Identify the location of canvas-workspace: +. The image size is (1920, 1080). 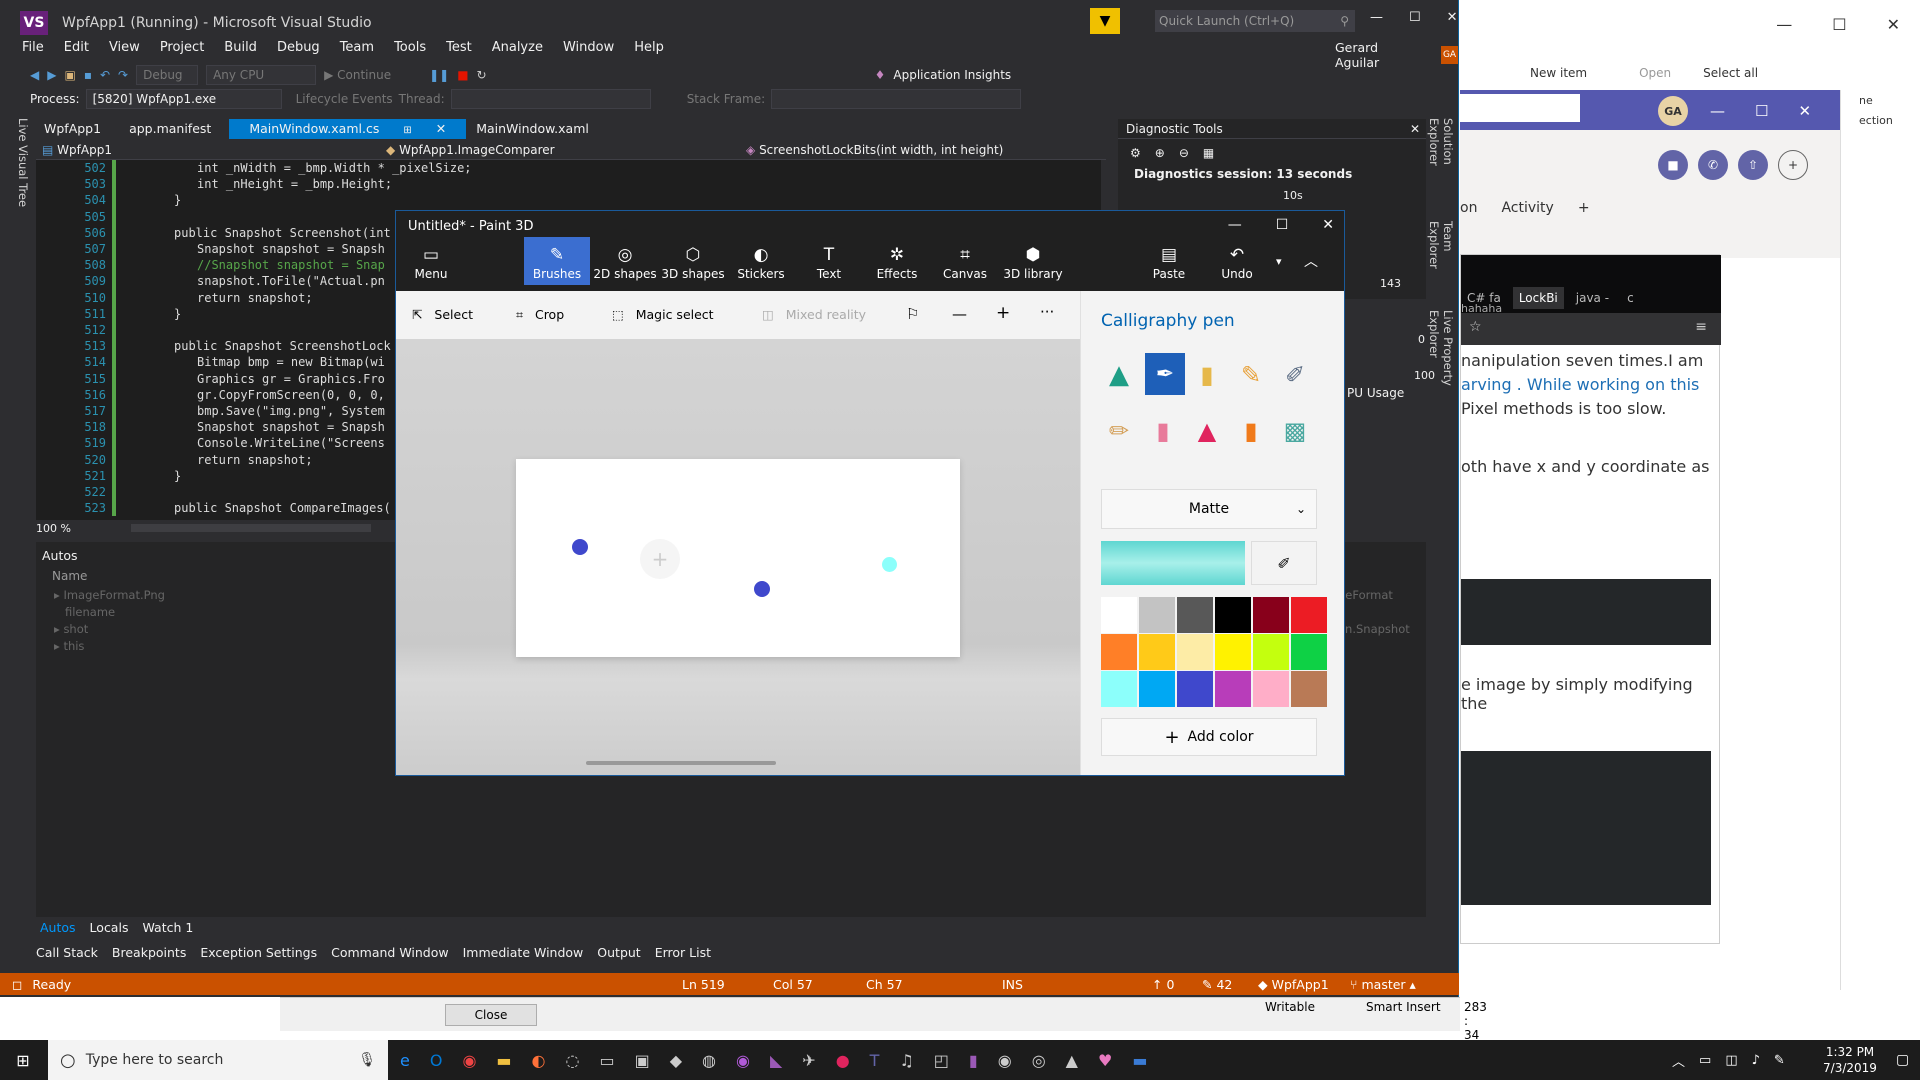
(738, 557).